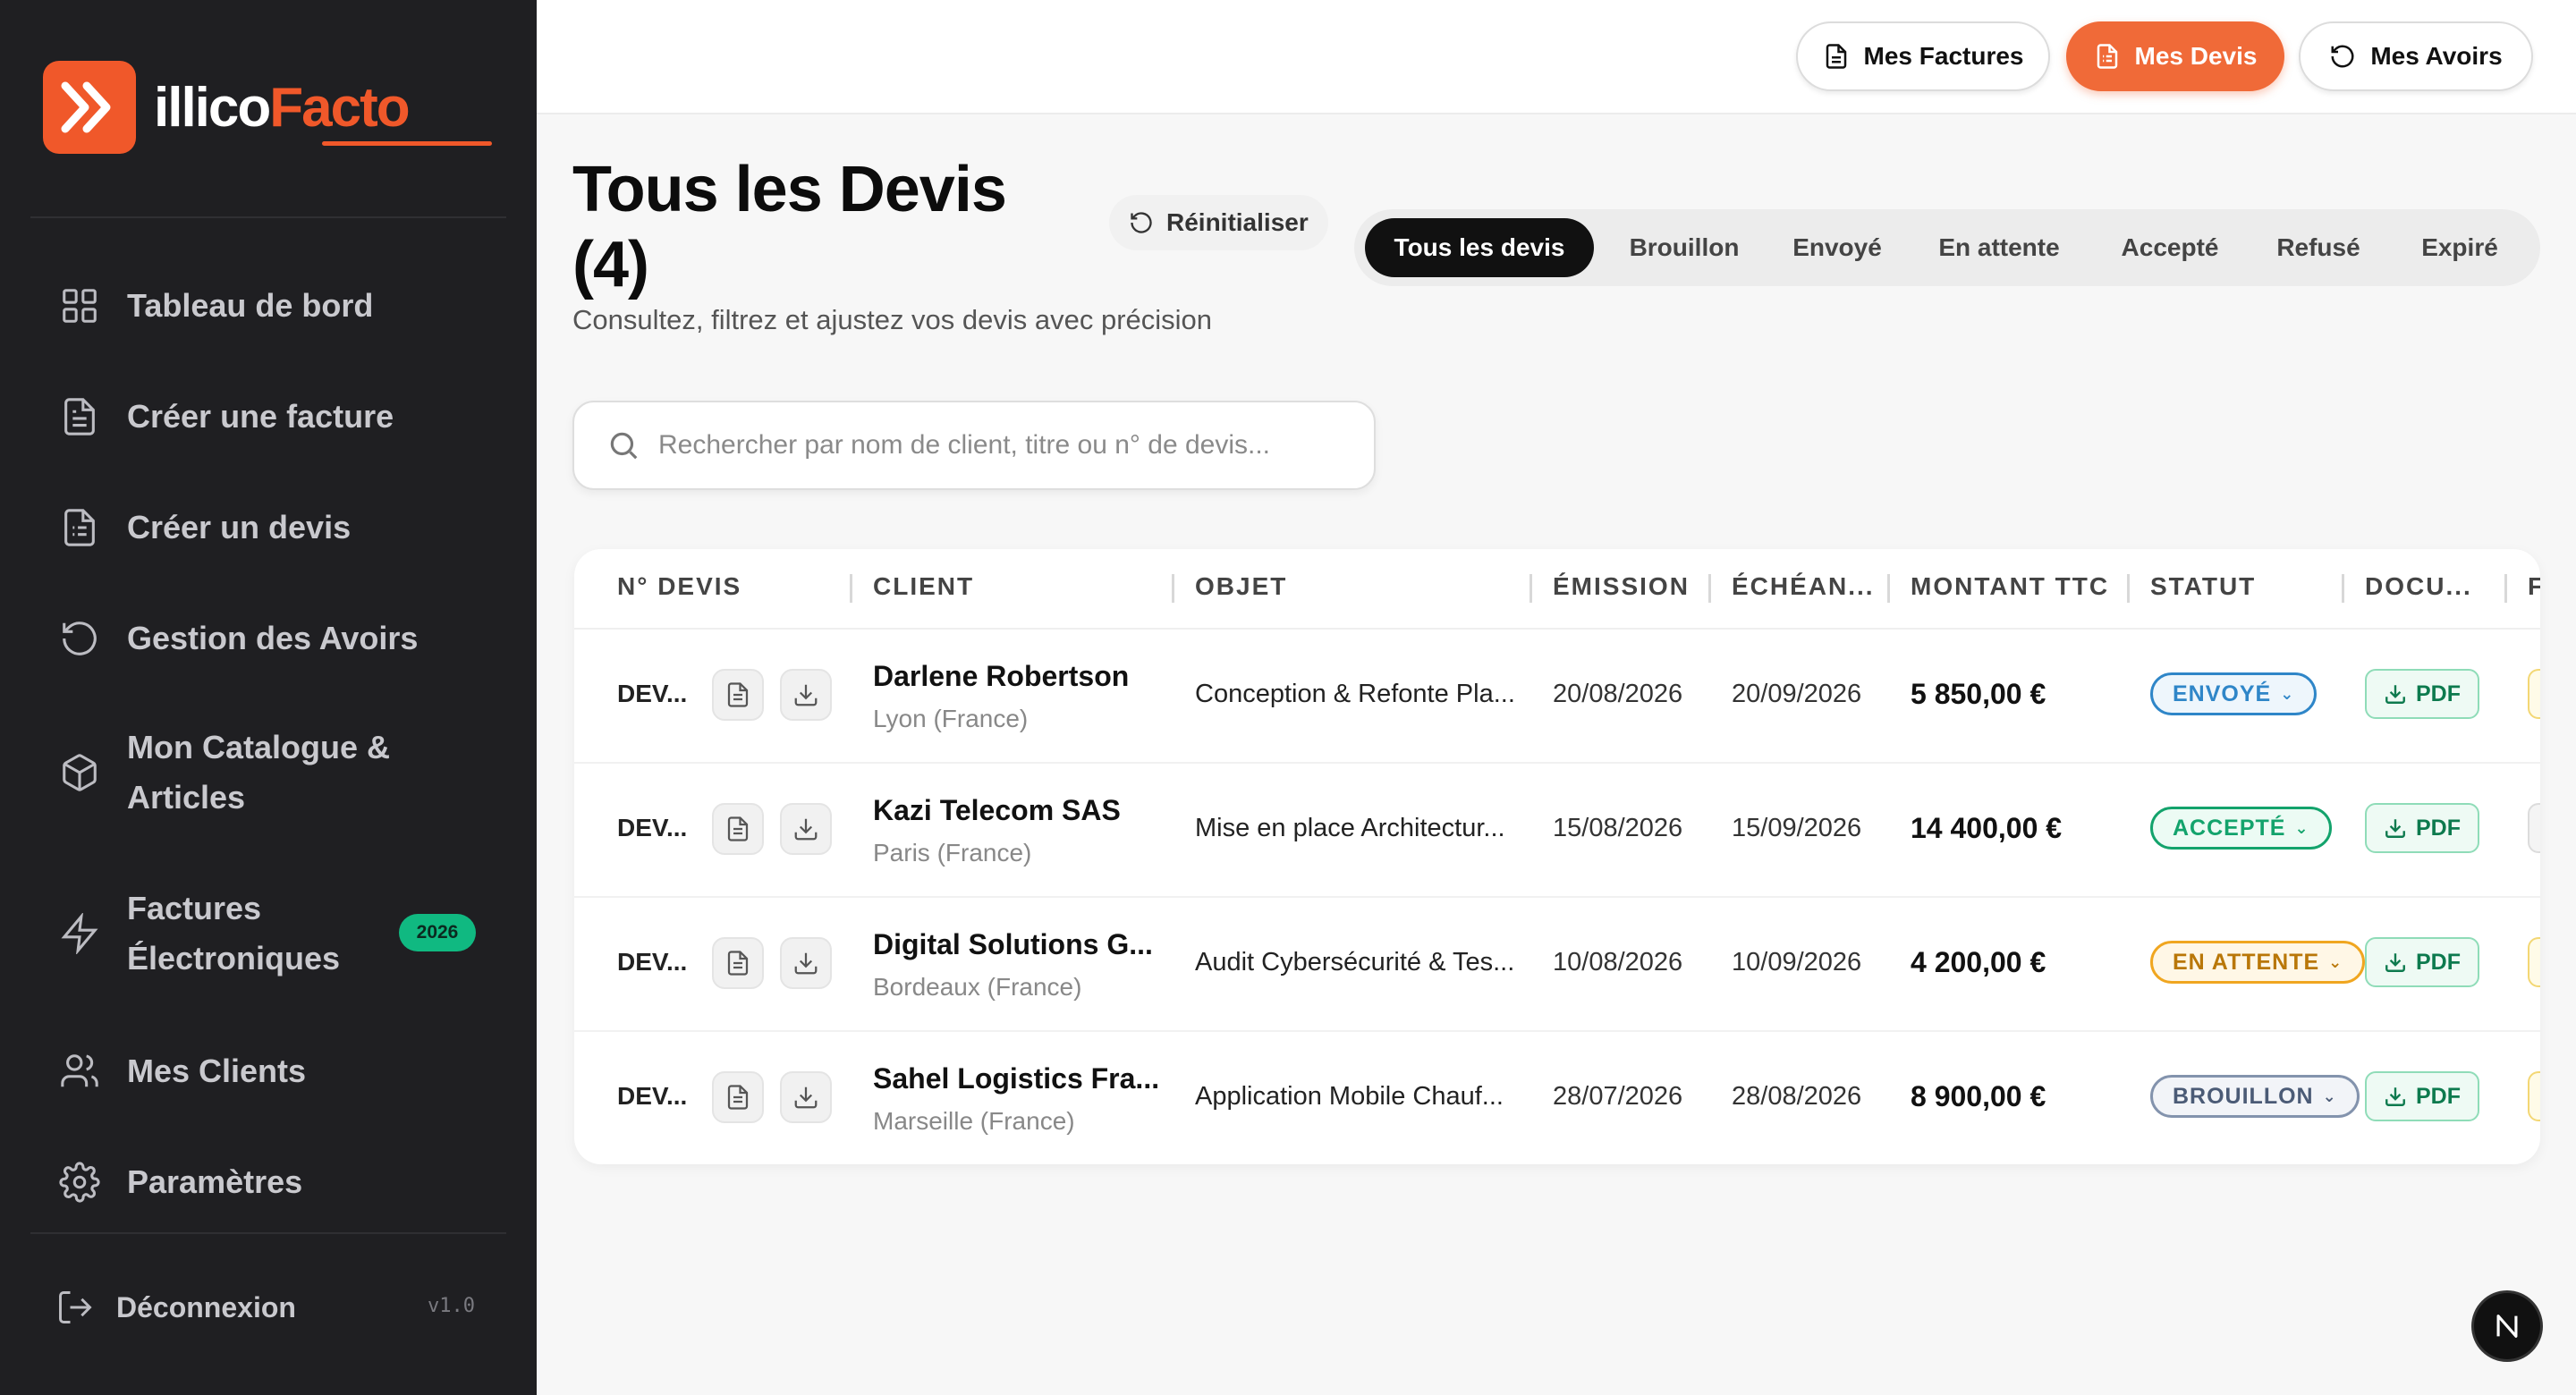 This screenshot has height=1395, width=2576. What do you see at coordinates (175, 1307) in the screenshot?
I see `logout-button: Déconnexion` at bounding box center [175, 1307].